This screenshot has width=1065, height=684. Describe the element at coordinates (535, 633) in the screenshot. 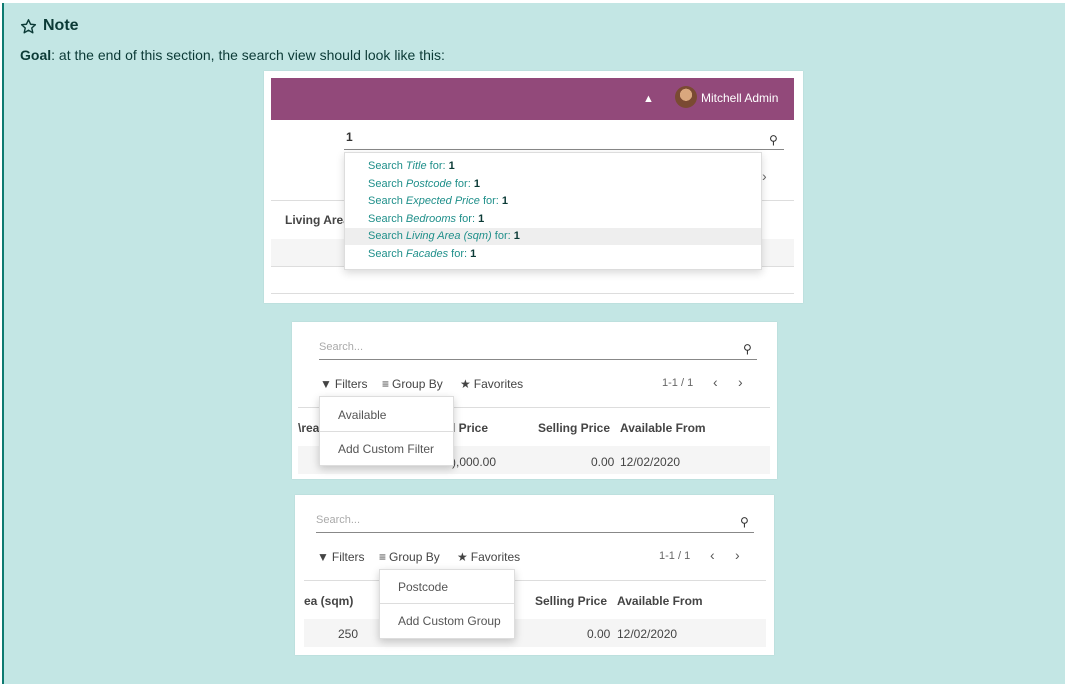

I see `table-row` at that location.